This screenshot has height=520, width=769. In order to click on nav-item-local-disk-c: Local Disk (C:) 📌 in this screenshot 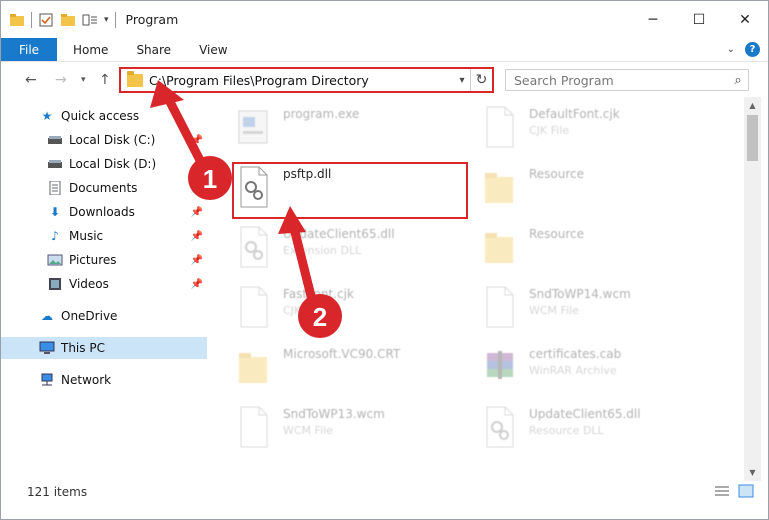, I will do `click(104, 140)`.